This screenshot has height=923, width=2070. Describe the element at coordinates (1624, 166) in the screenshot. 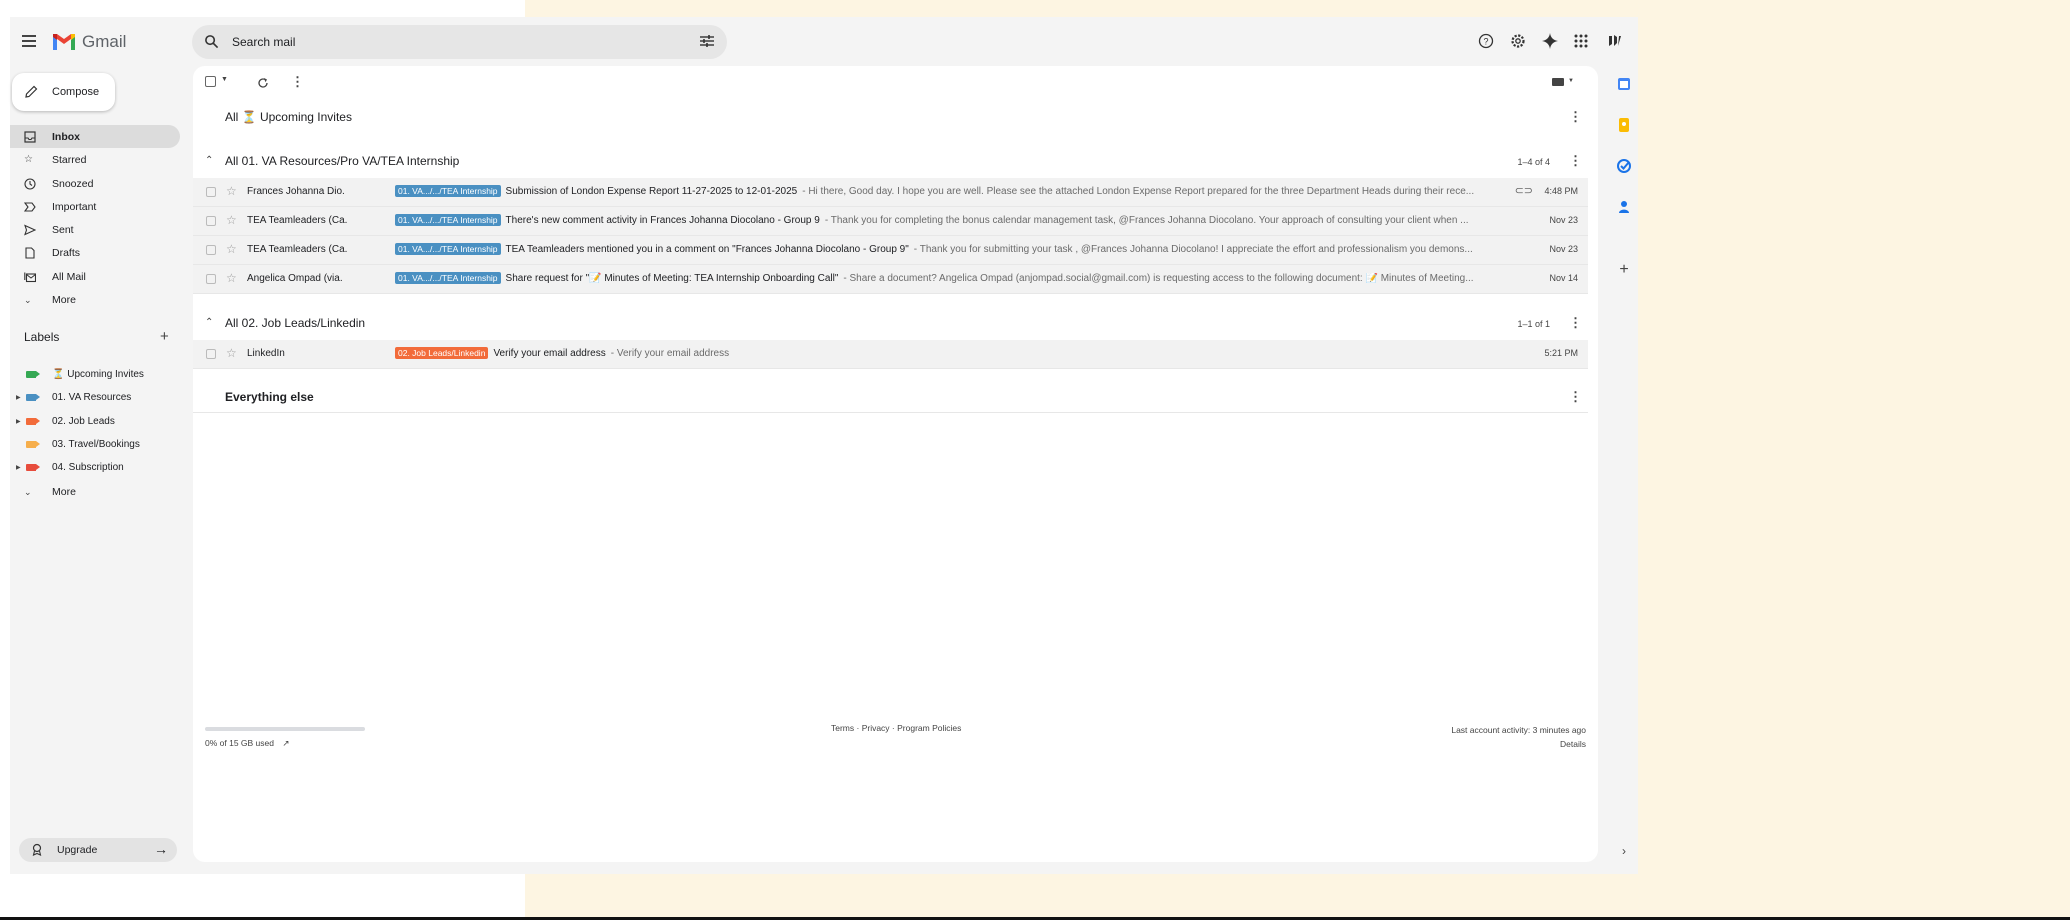

I see `tasks-icon` at that location.